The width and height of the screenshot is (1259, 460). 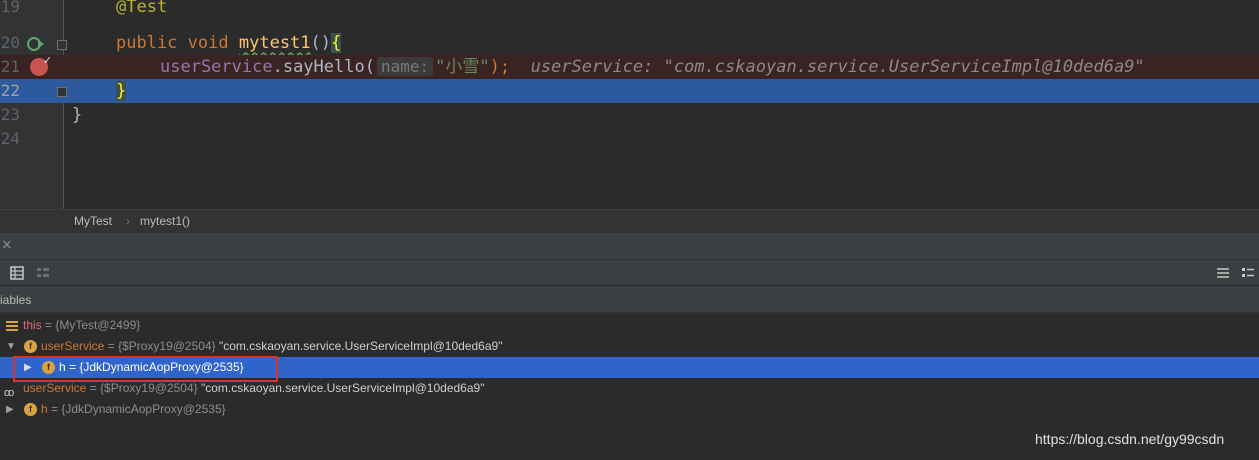 What do you see at coordinates (216, 67) in the screenshot?
I see `field-token: userService` at bounding box center [216, 67].